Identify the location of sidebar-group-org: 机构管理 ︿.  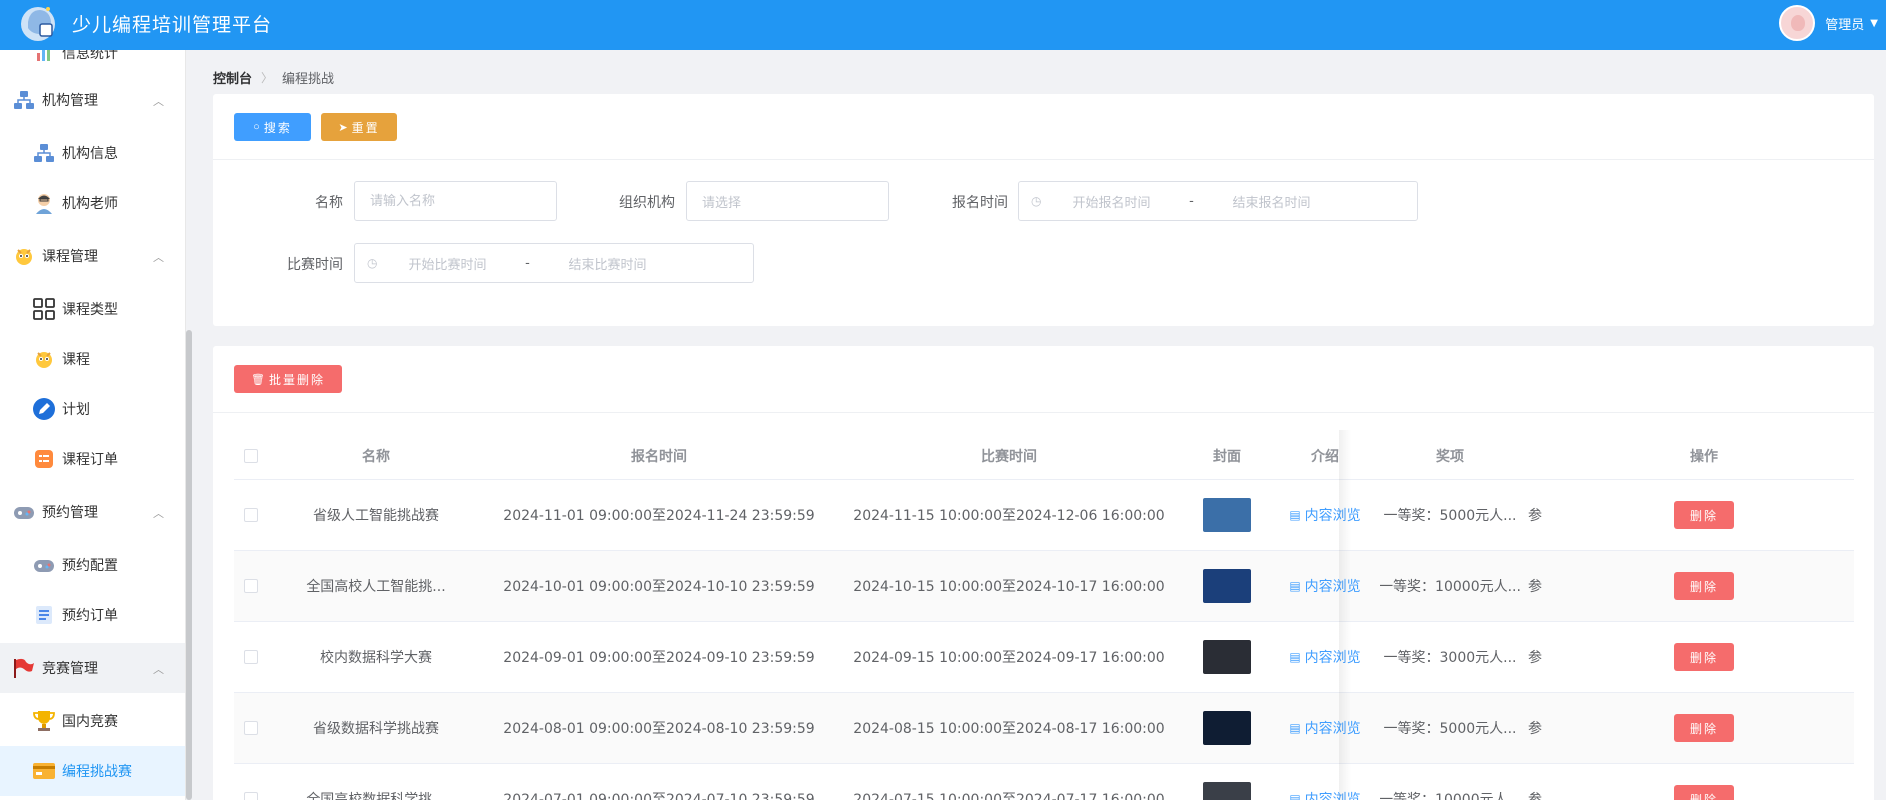
(92, 100).